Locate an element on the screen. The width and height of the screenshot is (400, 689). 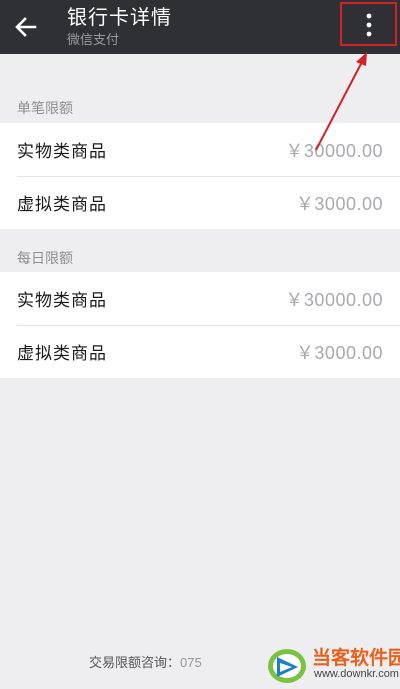
watermark-url: www.downkr.com is located at coordinates (356, 674).